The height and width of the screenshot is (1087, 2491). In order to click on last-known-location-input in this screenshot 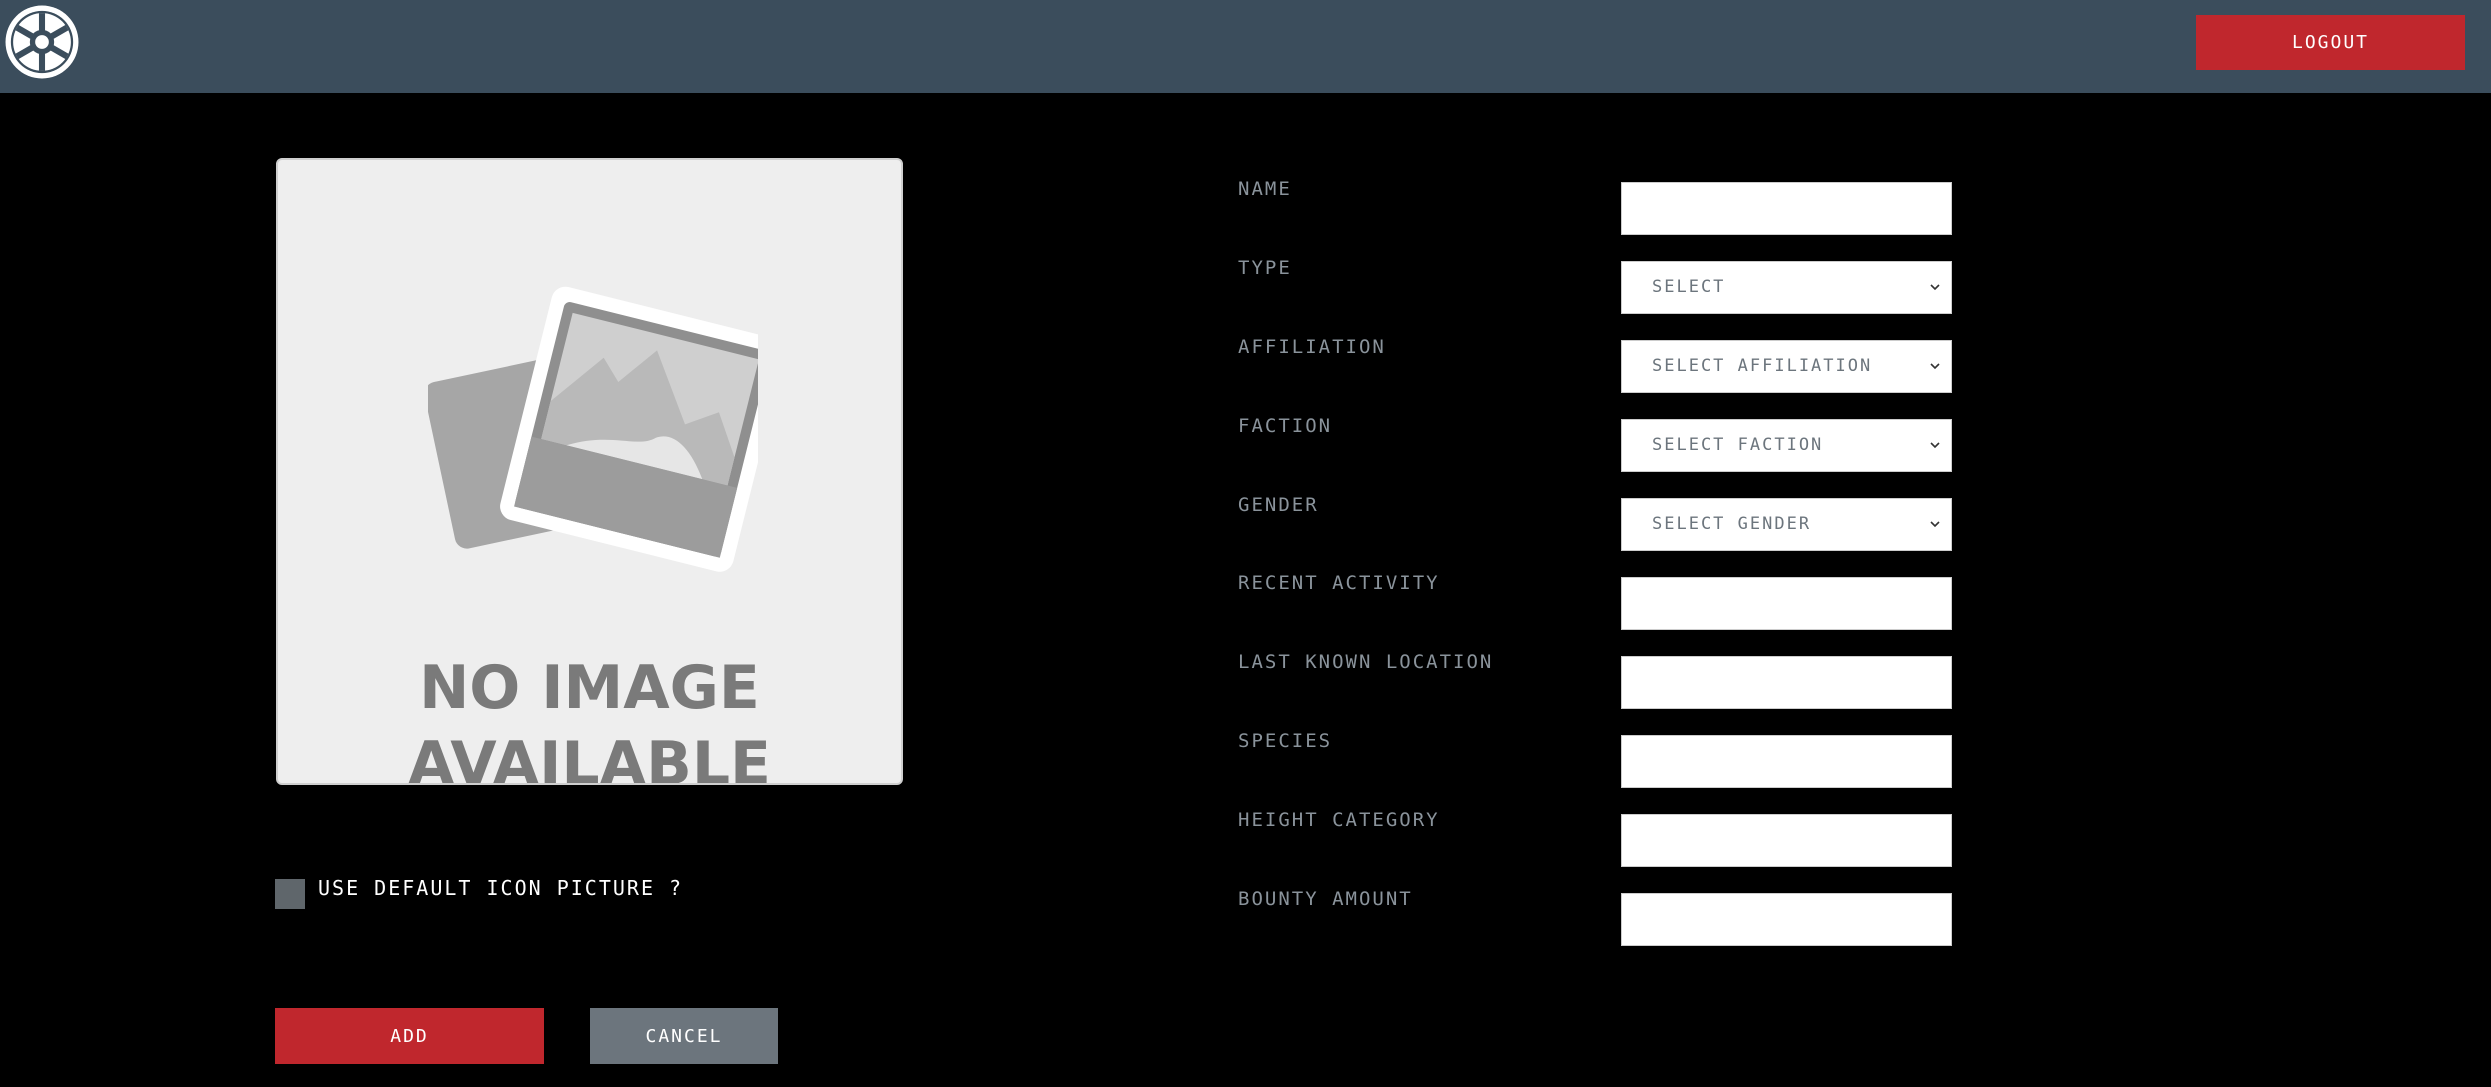, I will do `click(1786, 682)`.